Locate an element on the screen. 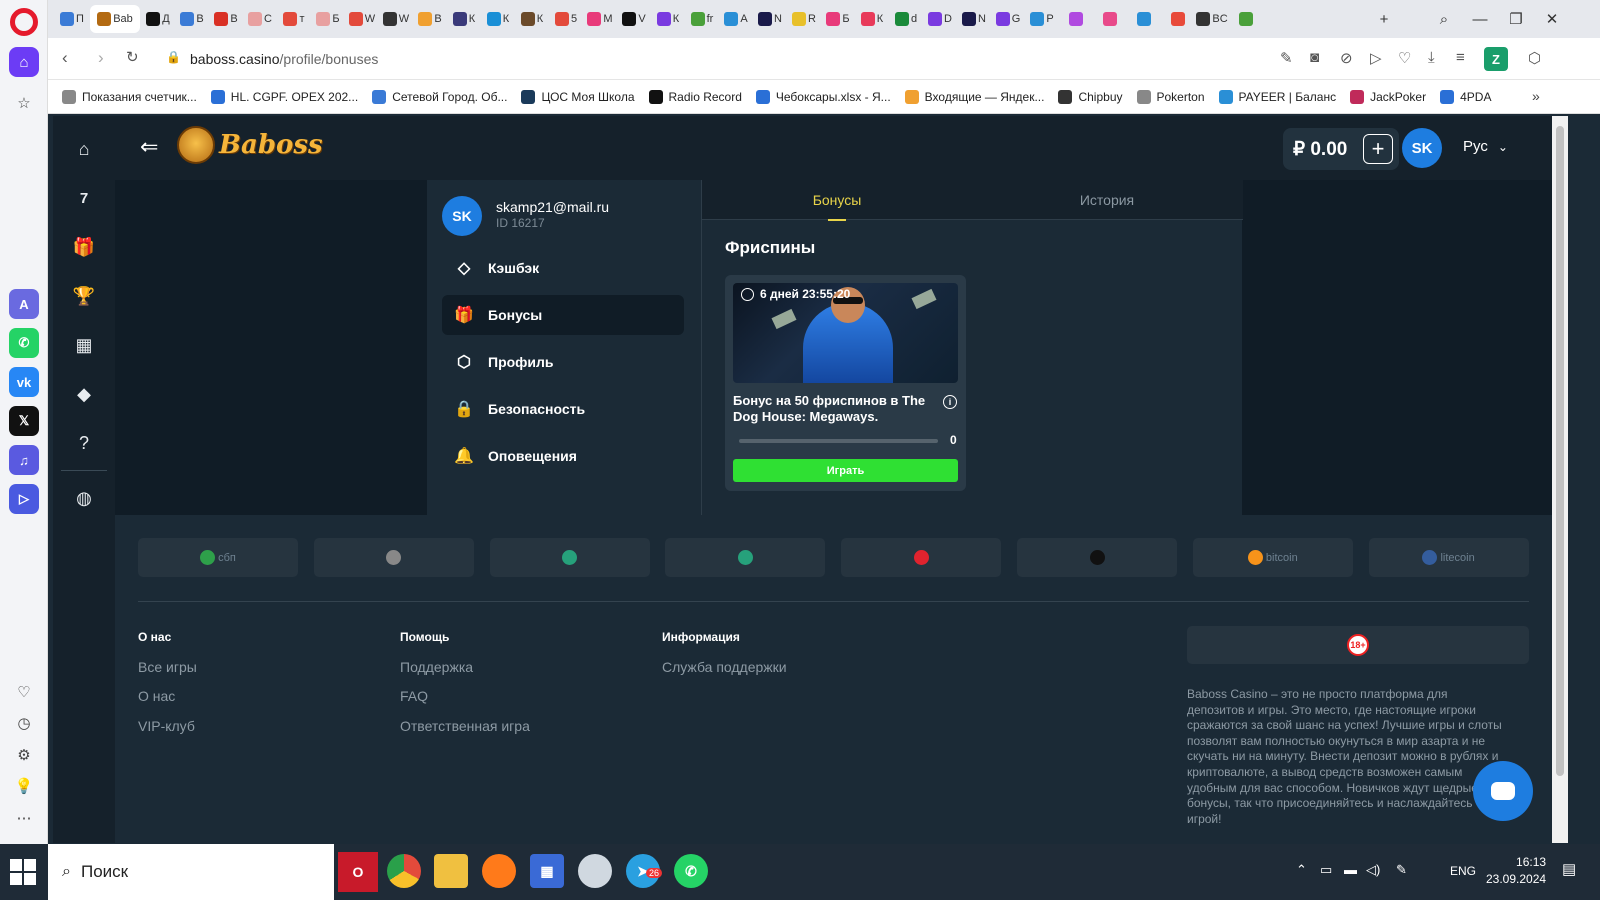 The width and height of the screenshot is (1600, 900). favorite-icon: ♡ is located at coordinates (1404, 58).